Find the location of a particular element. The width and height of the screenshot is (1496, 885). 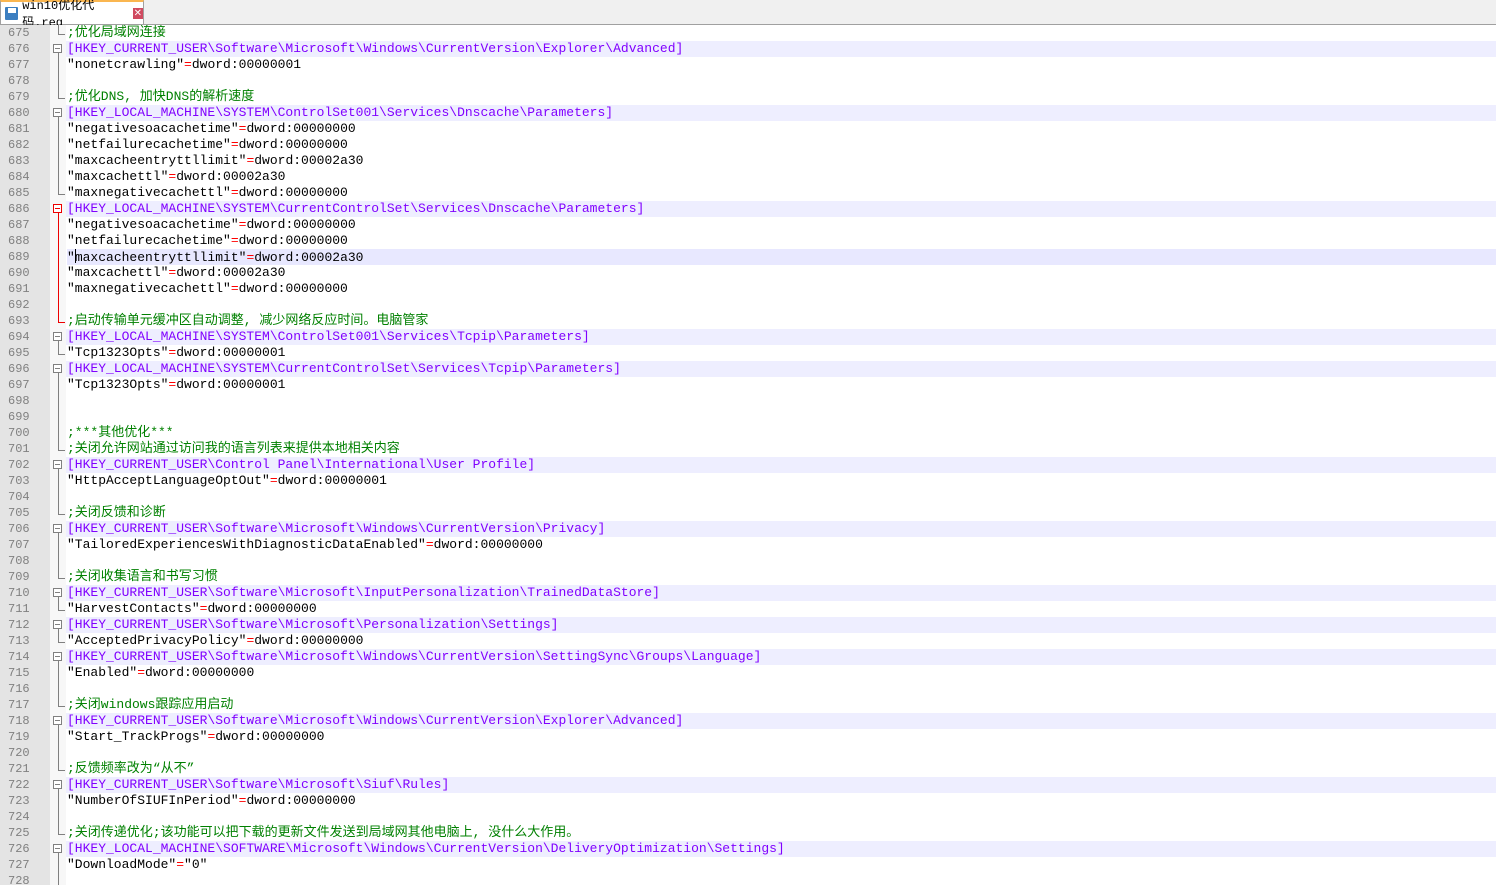

code-line: 697 "Tcp1323Opts"=dword:00000001 is located at coordinates (748, 385).